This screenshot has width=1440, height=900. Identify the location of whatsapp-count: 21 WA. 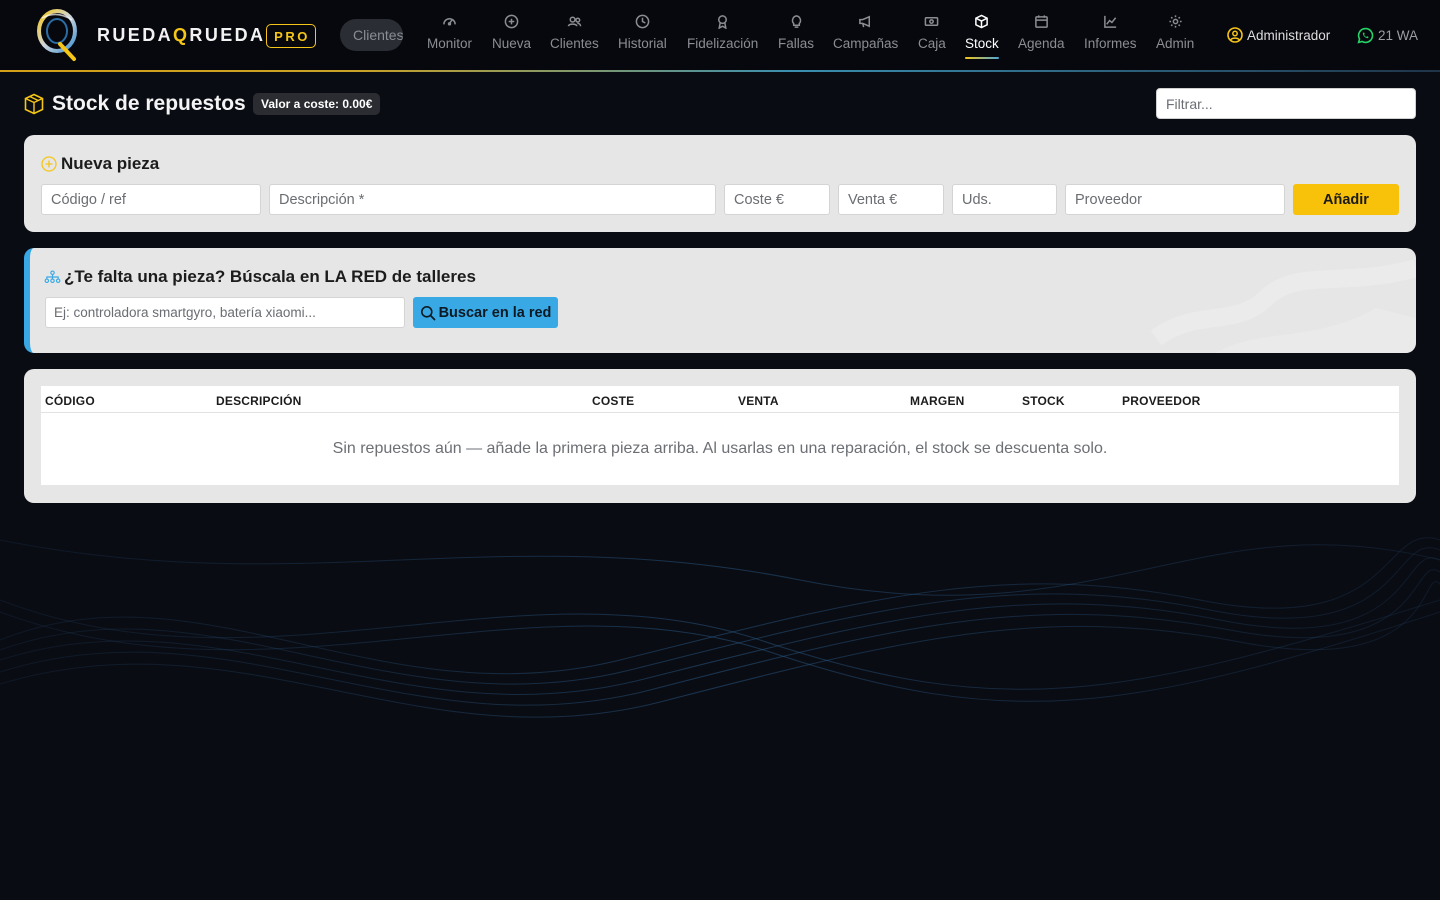
(1398, 35).